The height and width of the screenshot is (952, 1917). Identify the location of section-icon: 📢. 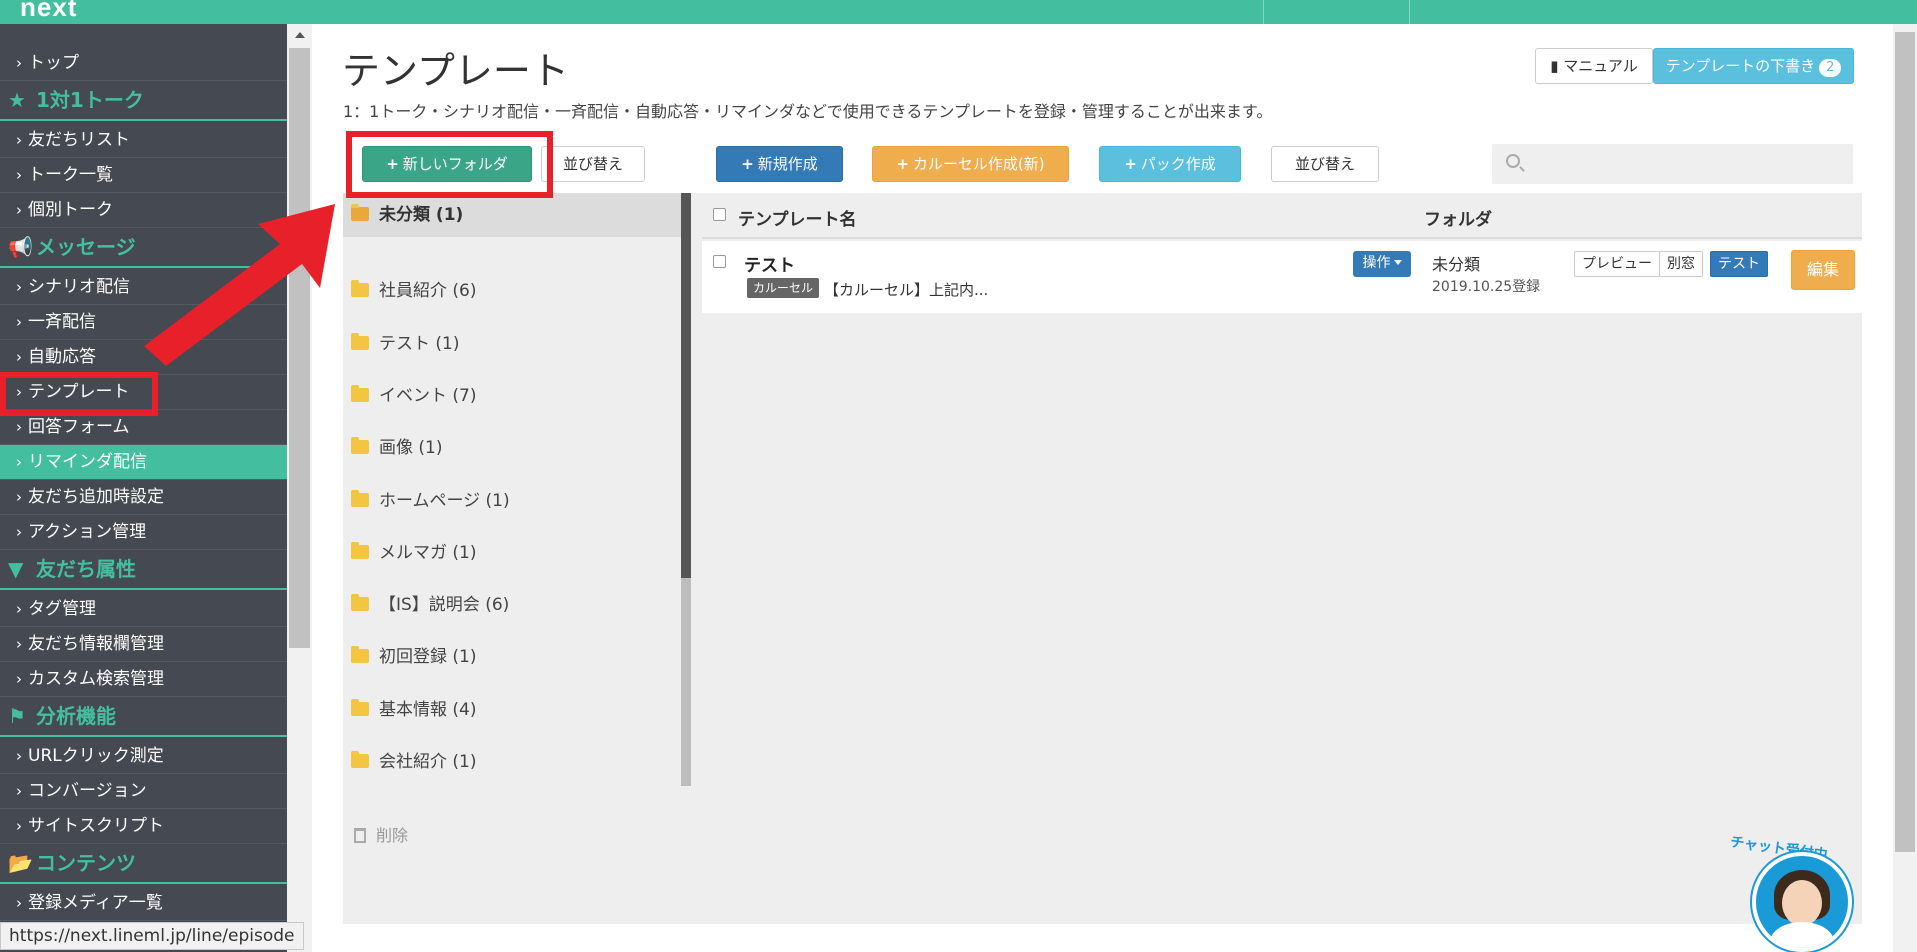
(20, 247).